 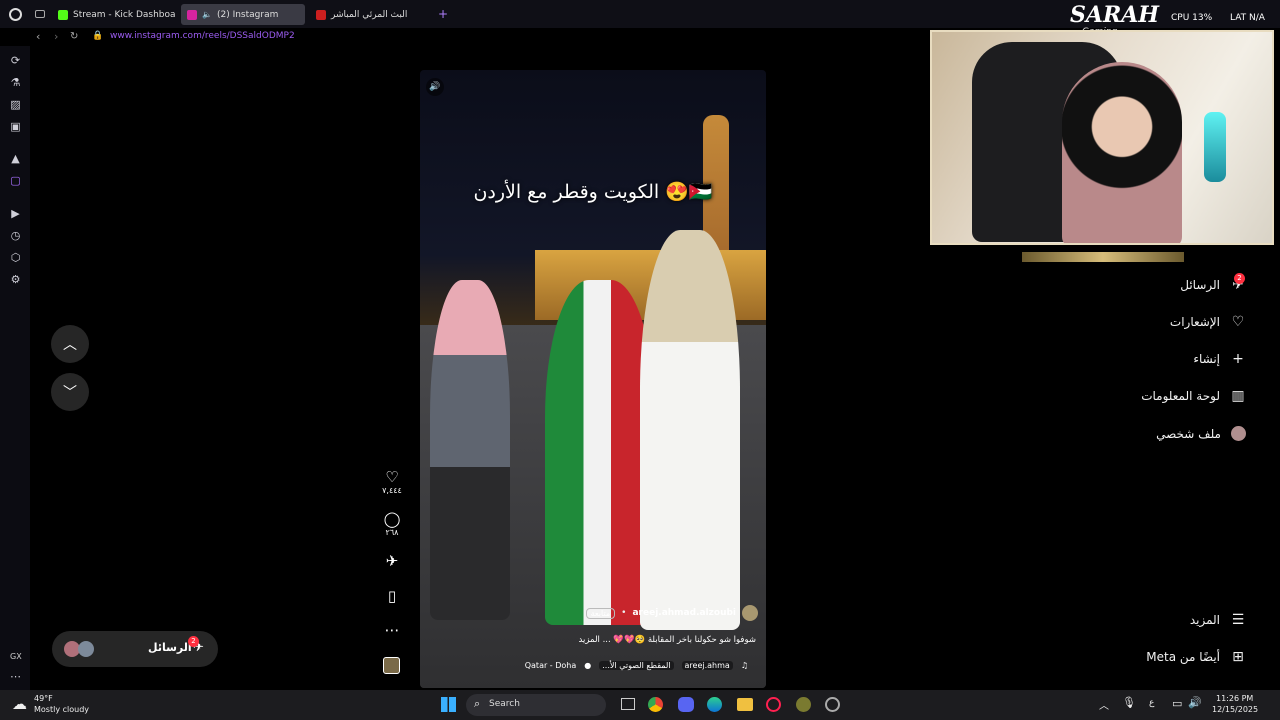 I want to click on player-icon: ▶, so click(x=15, y=213).